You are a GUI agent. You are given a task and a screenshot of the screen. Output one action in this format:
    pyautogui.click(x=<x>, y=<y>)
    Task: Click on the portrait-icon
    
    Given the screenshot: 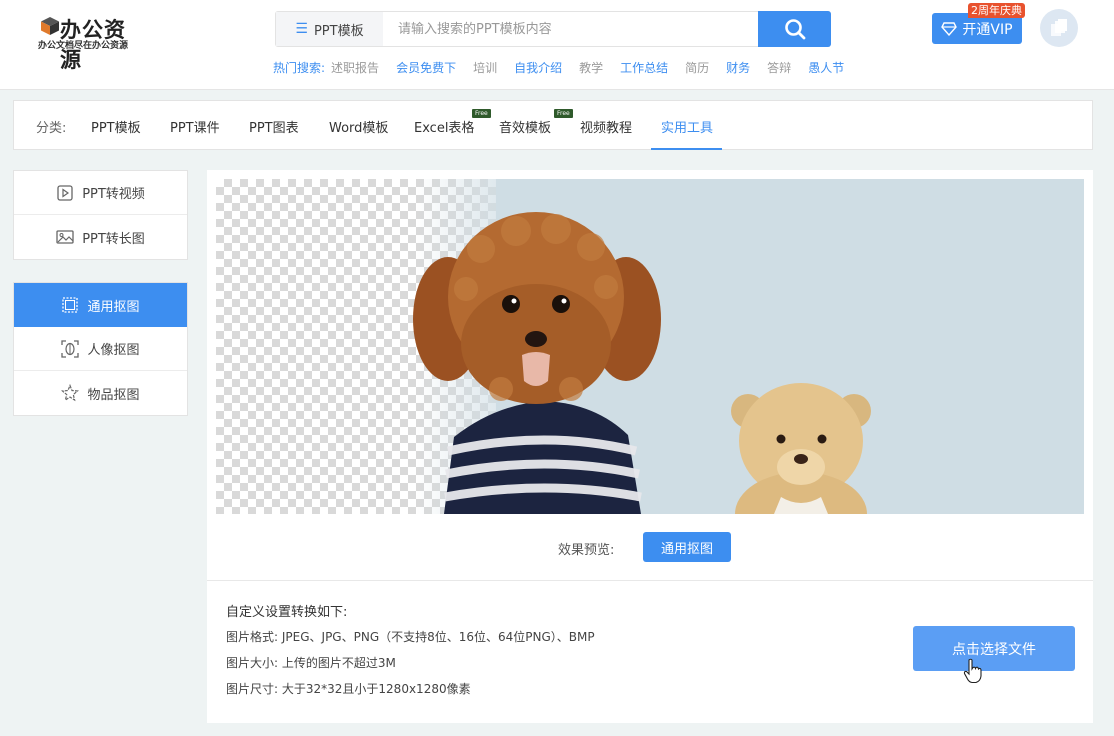 What is the action you would take?
    pyautogui.click(x=70, y=348)
    